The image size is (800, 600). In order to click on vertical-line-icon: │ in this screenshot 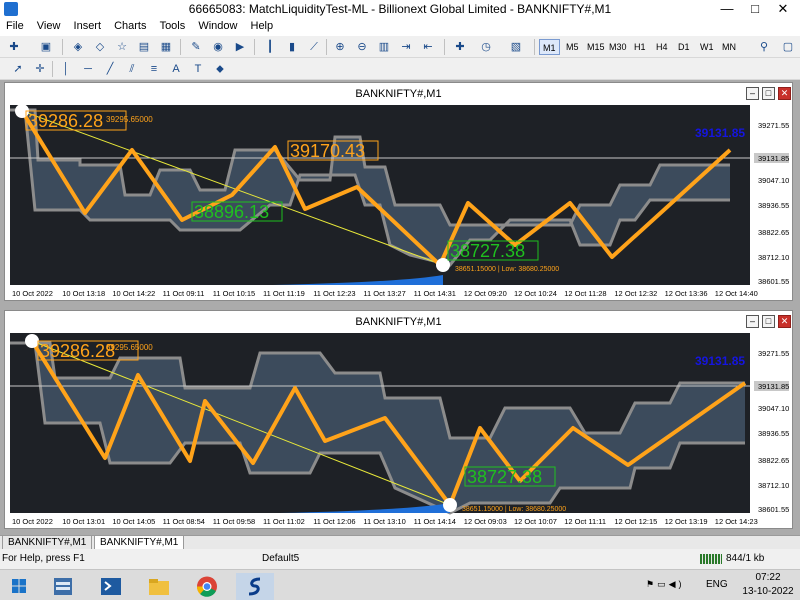, I will do `click(66, 69)`.